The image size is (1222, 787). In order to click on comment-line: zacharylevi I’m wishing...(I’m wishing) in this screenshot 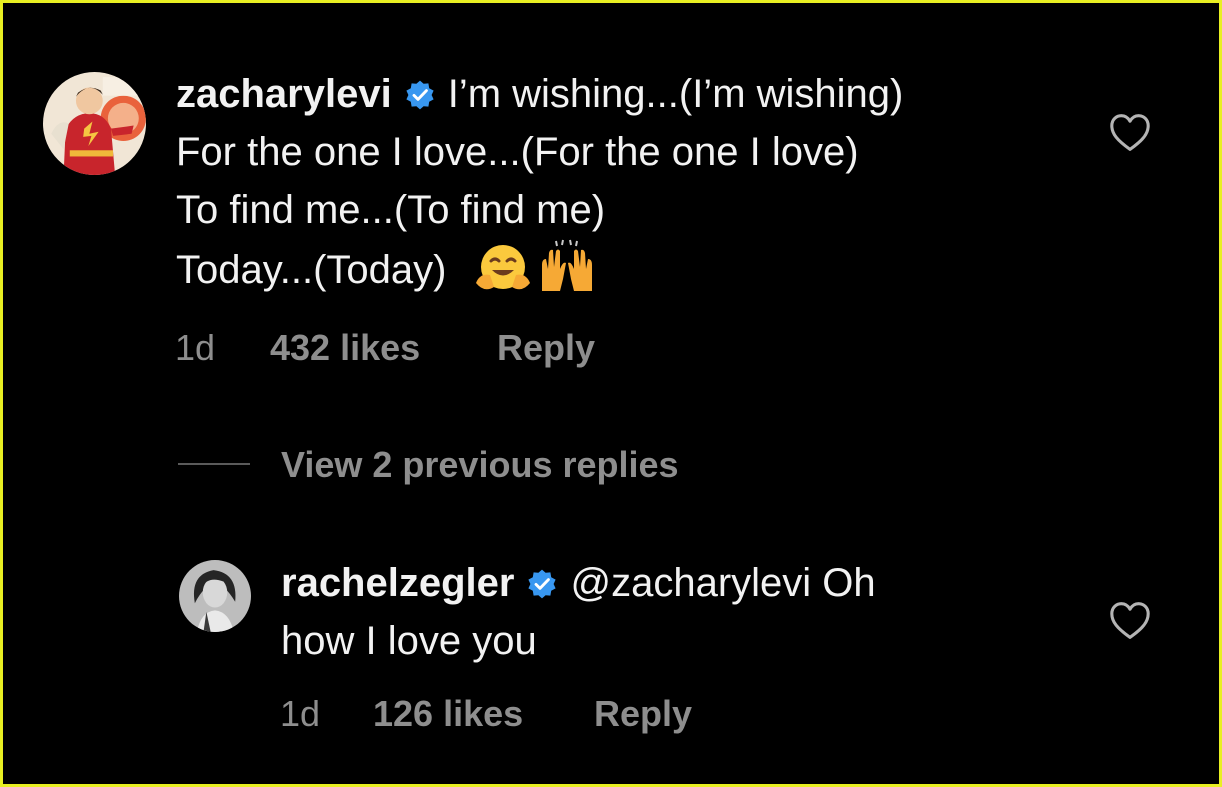, I will do `click(539, 94)`.